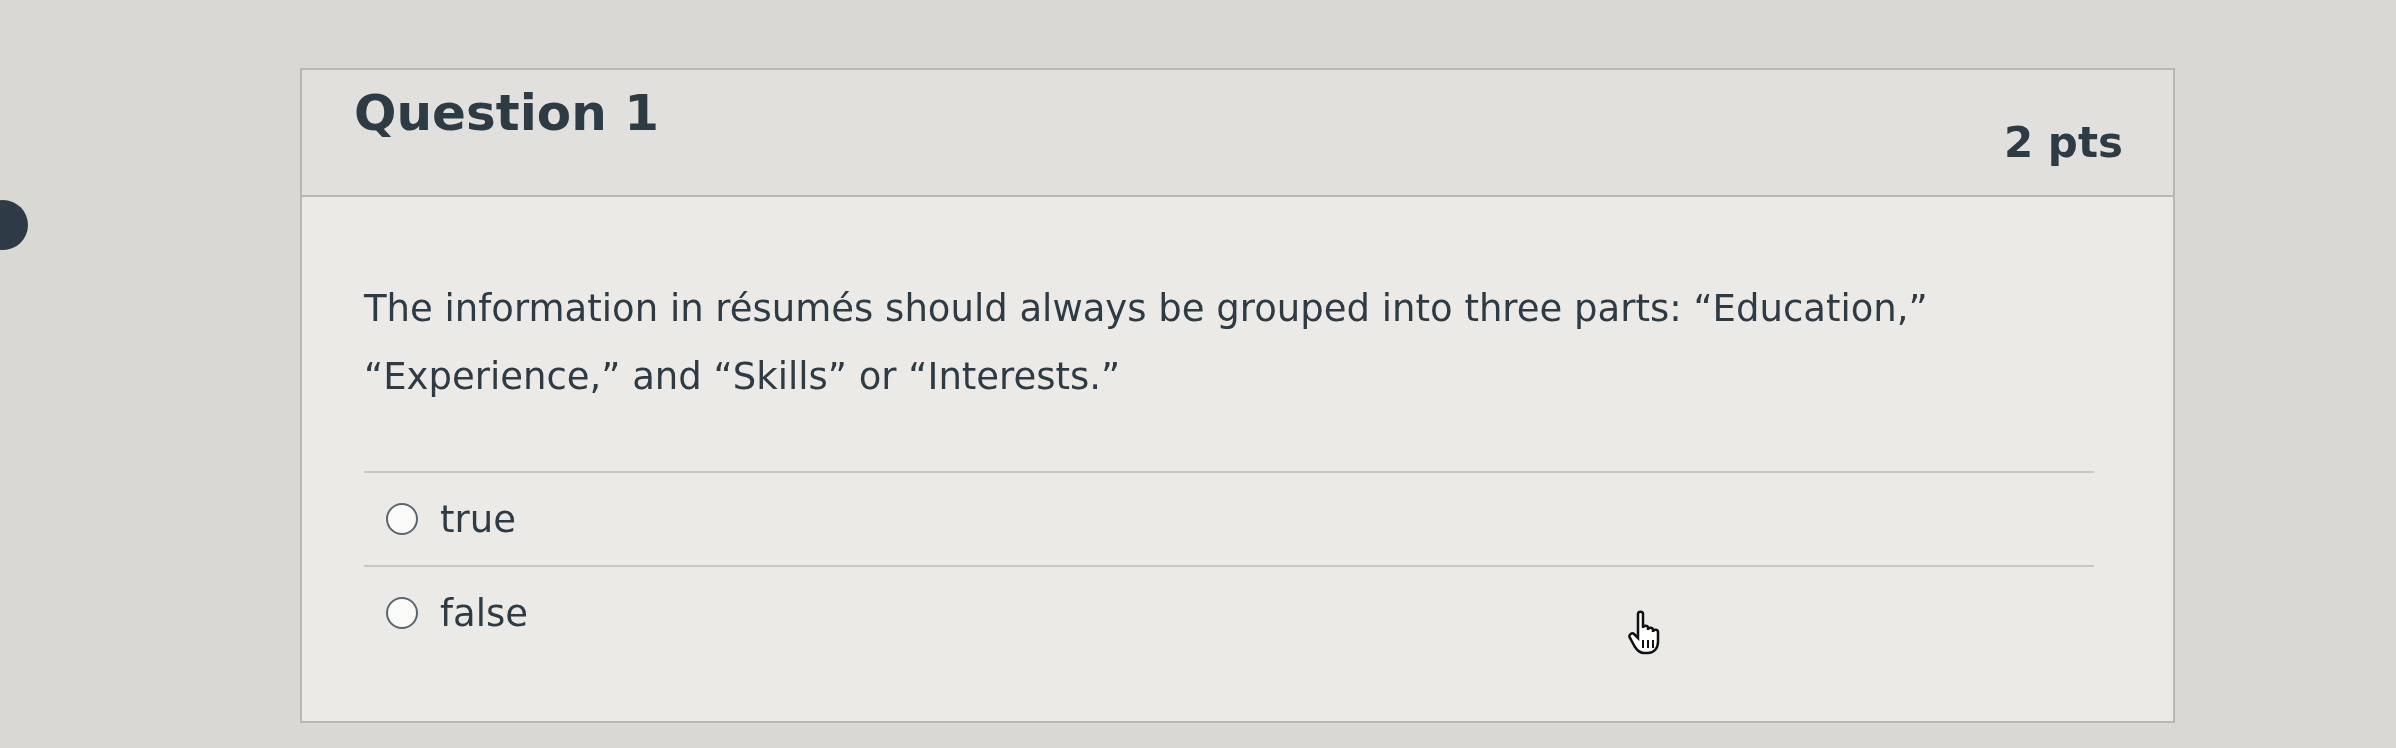 The width and height of the screenshot is (2396, 748). What do you see at coordinates (2063, 142) in the screenshot?
I see `question-points: 2 pts` at bounding box center [2063, 142].